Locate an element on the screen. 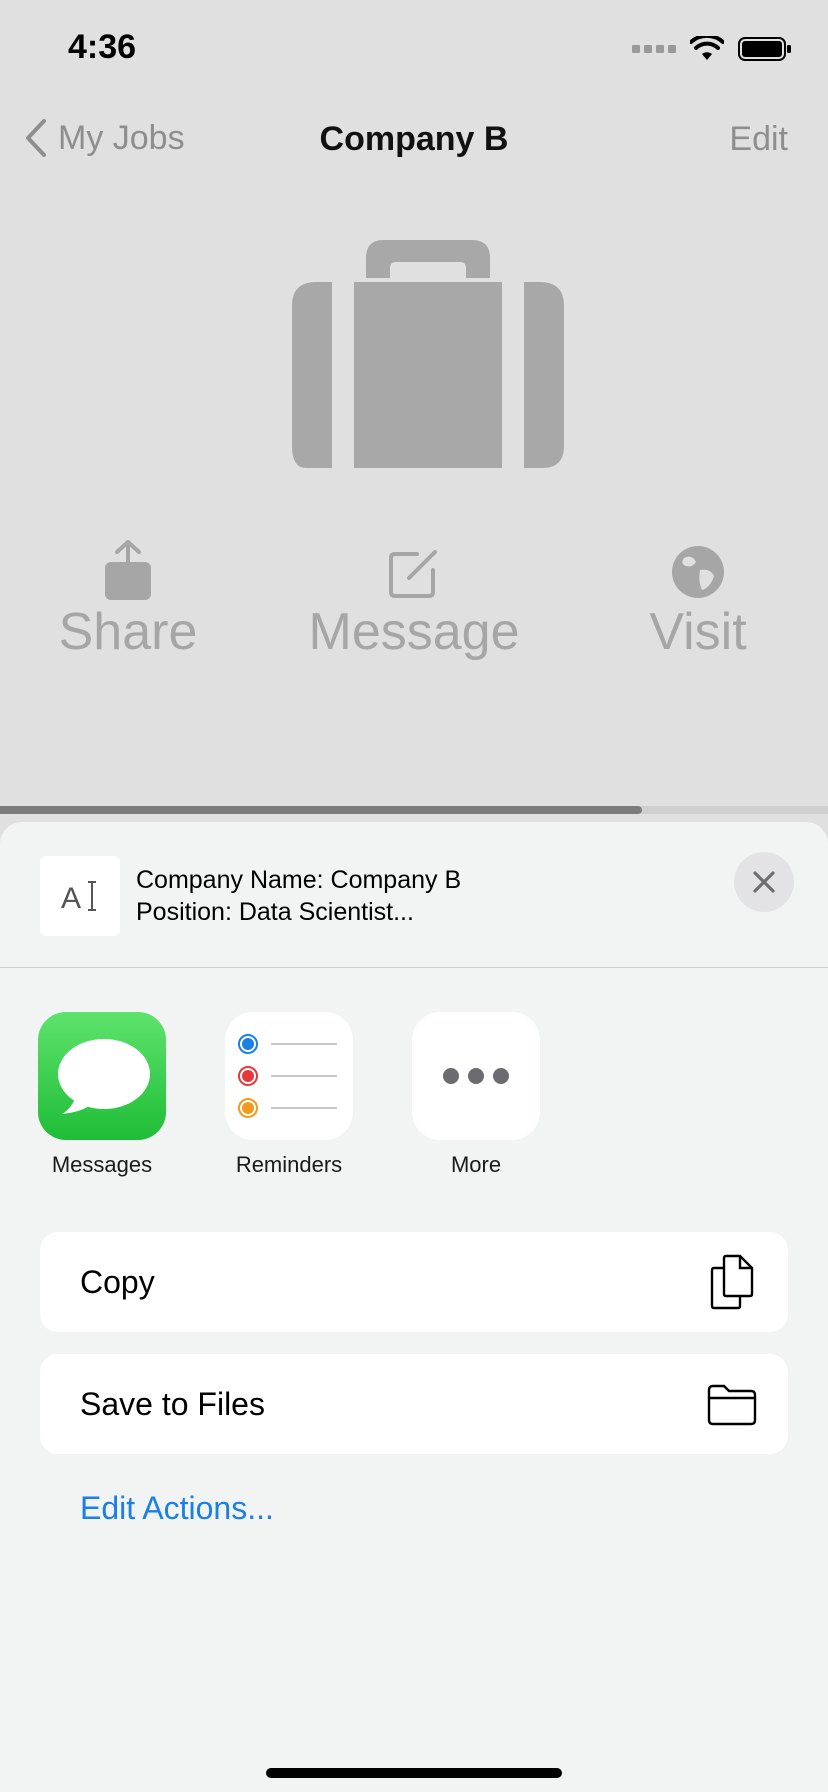  message-label: Message is located at coordinates (414, 632).